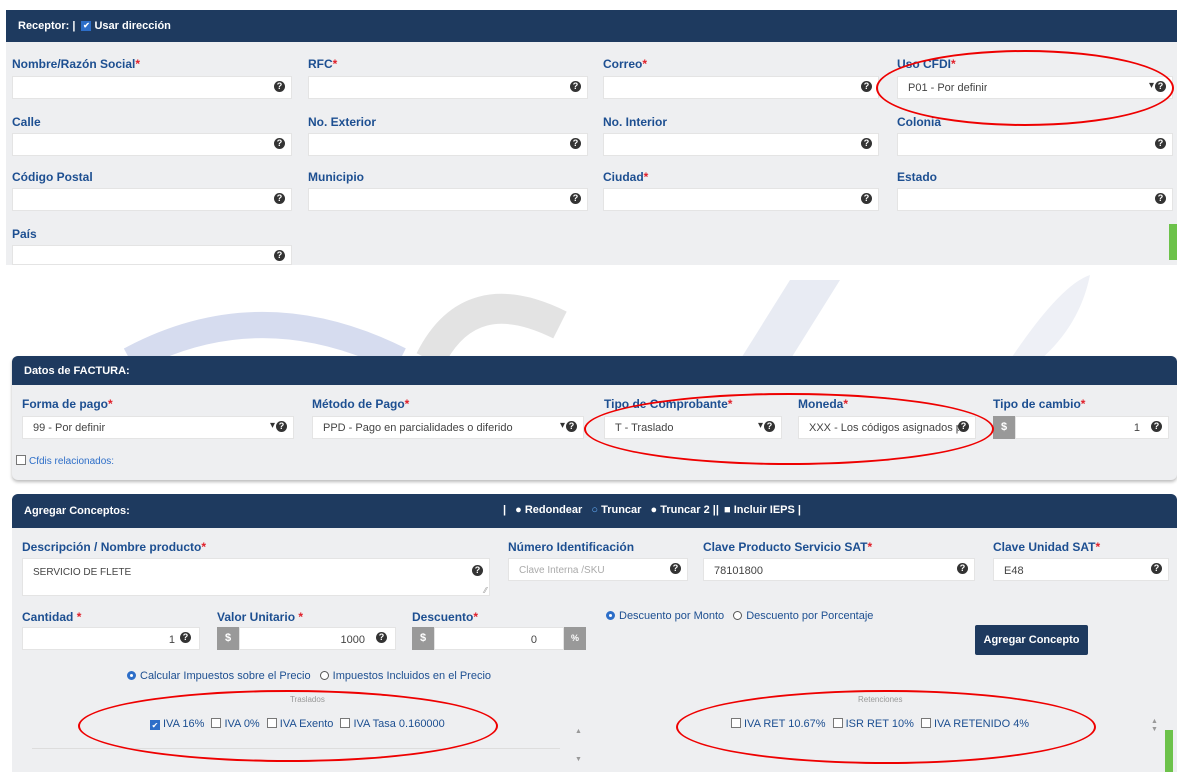  I want to click on pais-label: País, so click(24, 234).